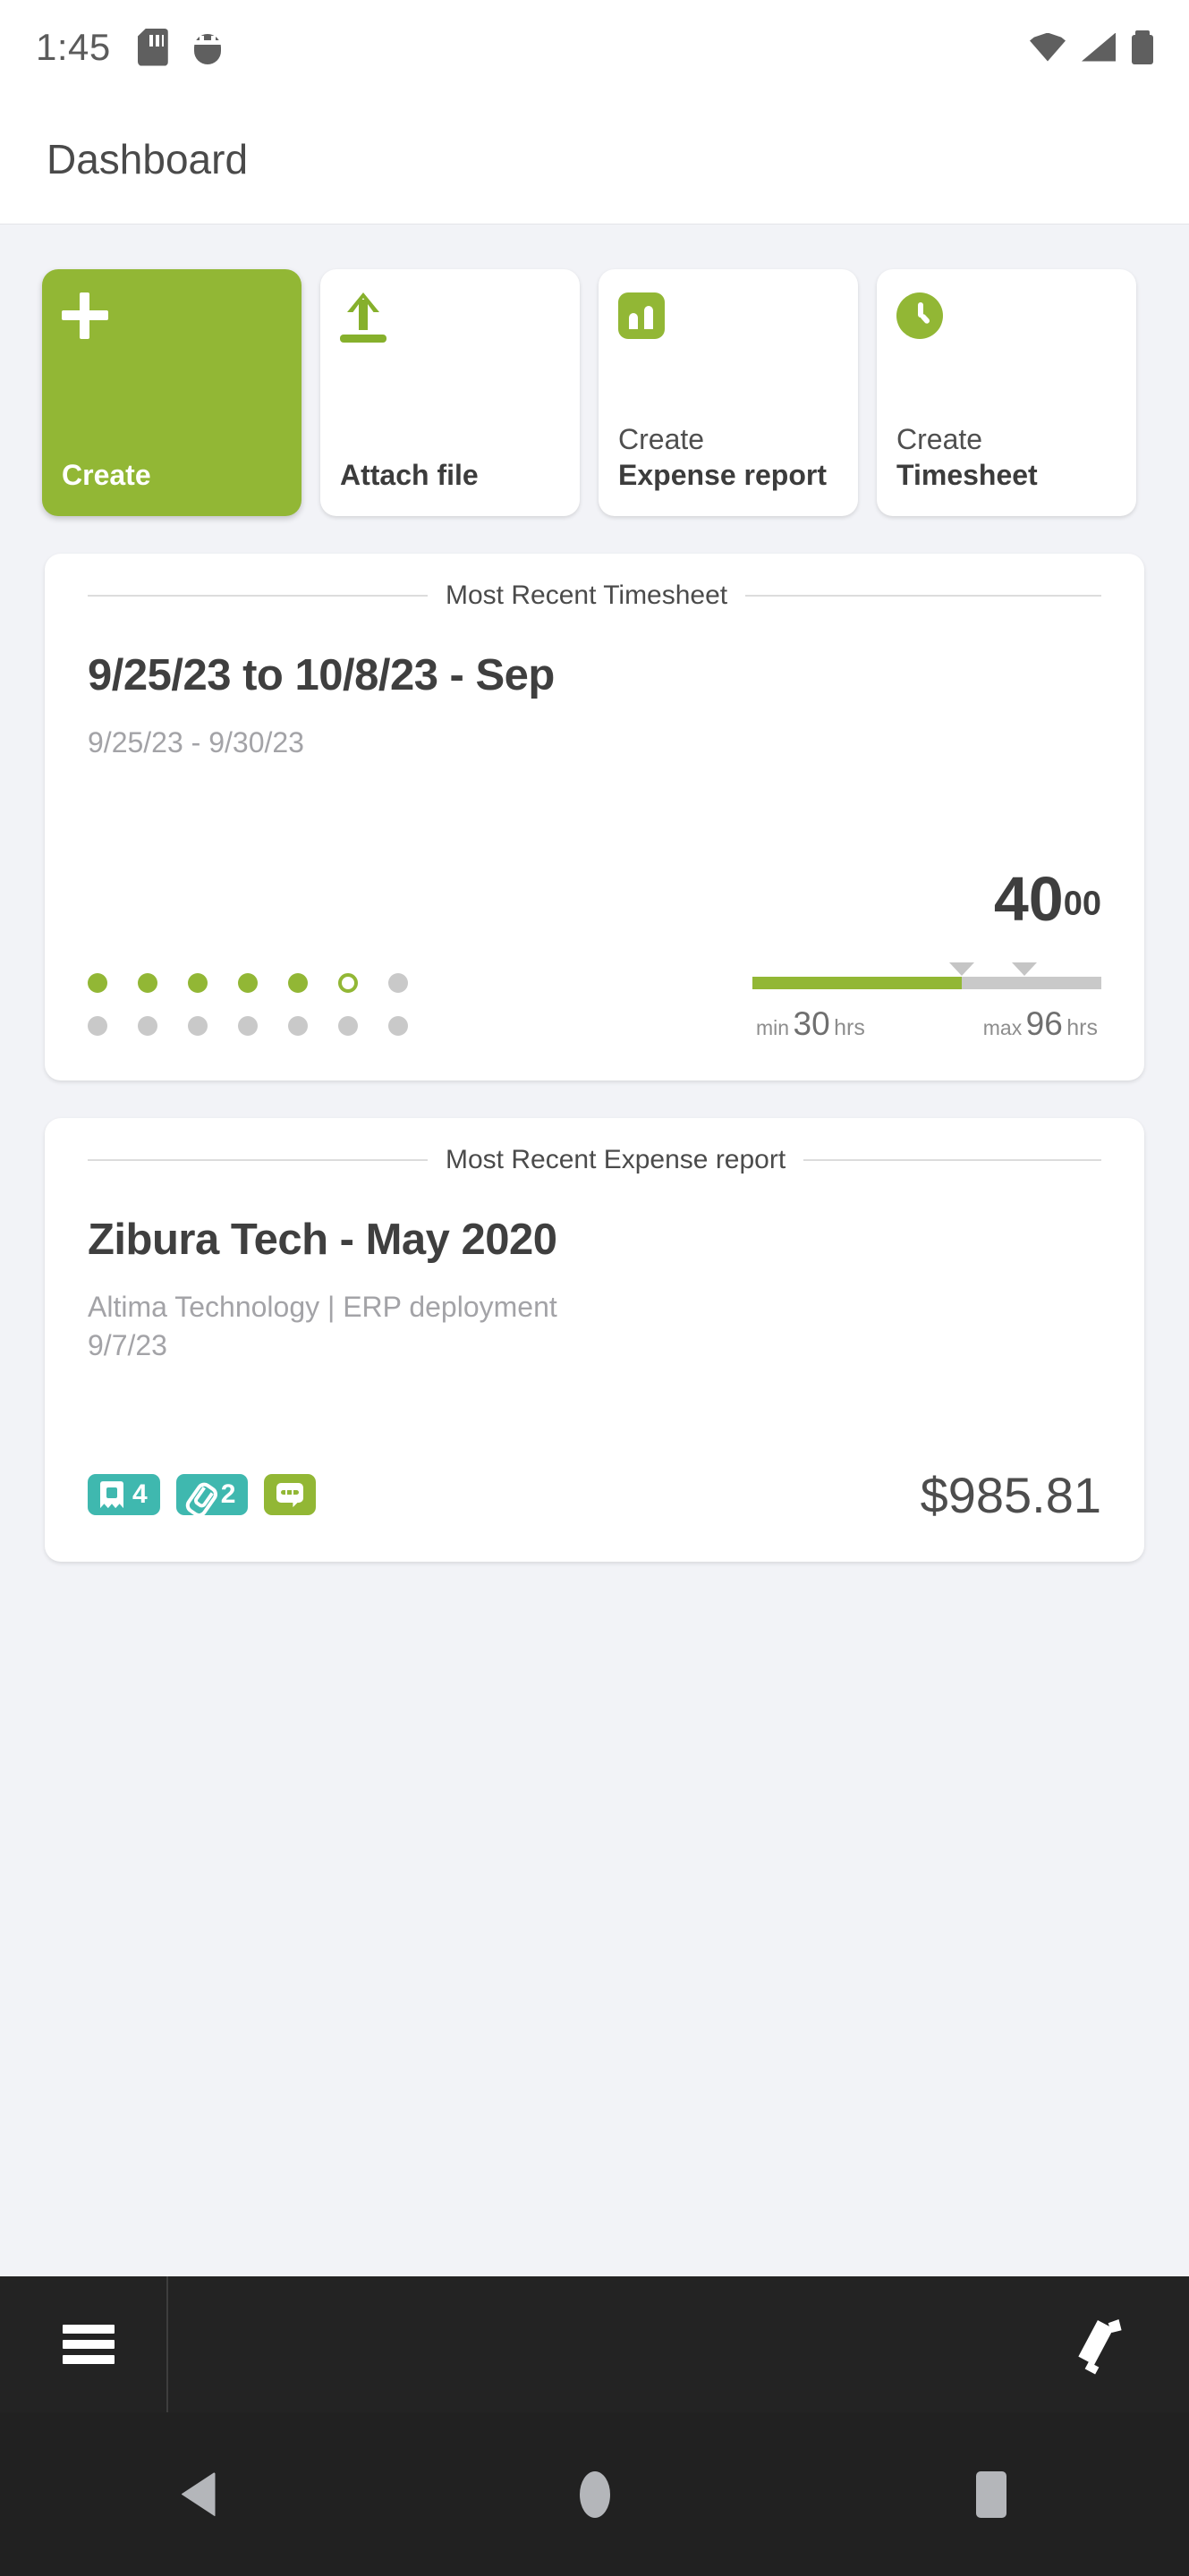  I want to click on status-bar-right-icons, so click(1091, 47).